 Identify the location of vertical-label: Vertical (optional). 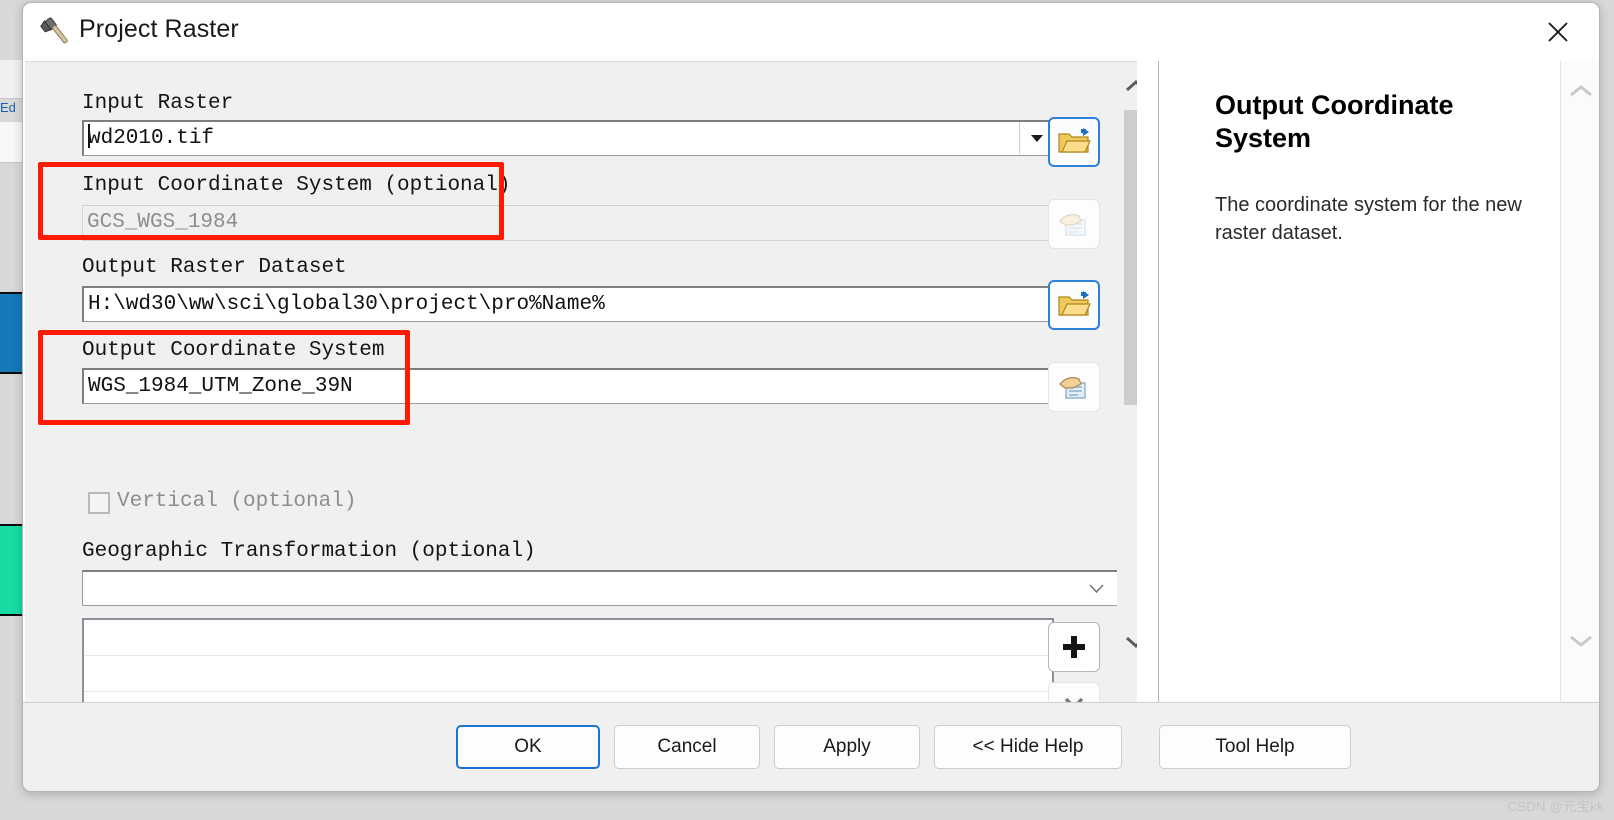
(237, 501).